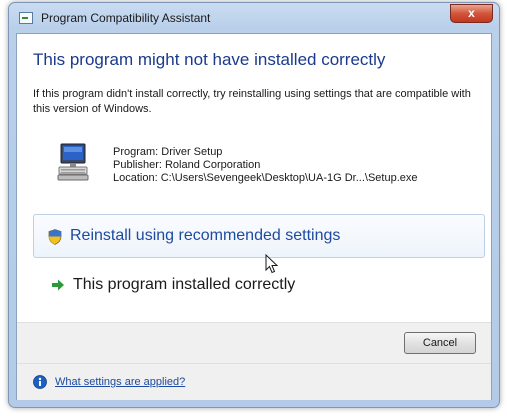 The height and width of the screenshot is (416, 507). I want to click on reinstall-option-label: Reinstall using recommended settings, so click(205, 235).